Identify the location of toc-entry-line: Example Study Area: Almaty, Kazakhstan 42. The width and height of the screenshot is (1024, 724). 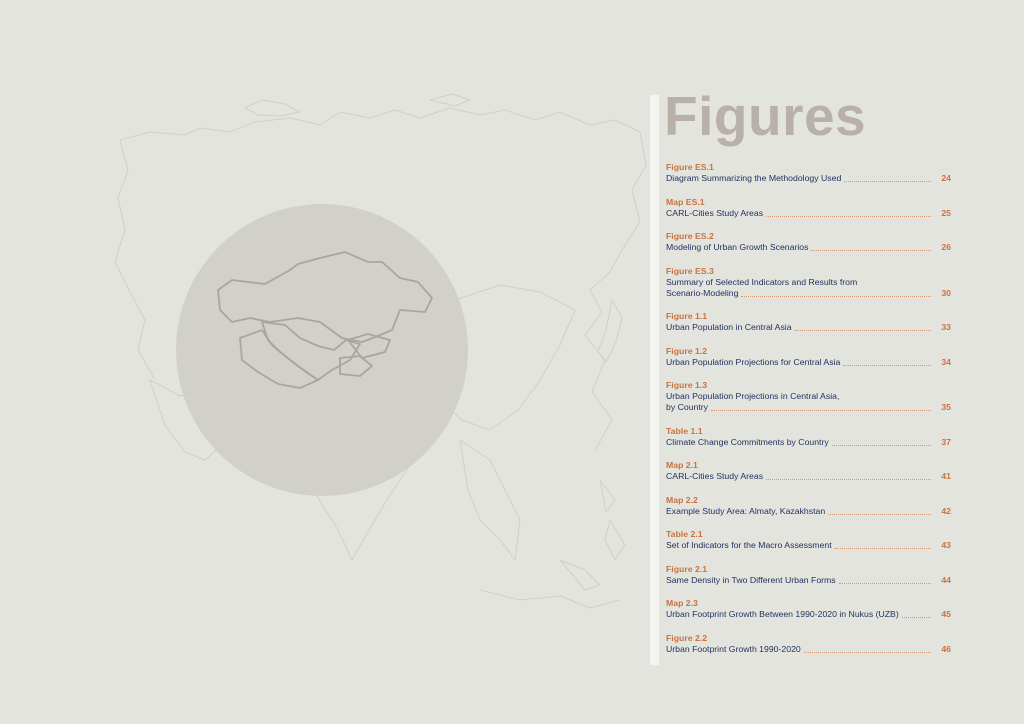
(808, 511).